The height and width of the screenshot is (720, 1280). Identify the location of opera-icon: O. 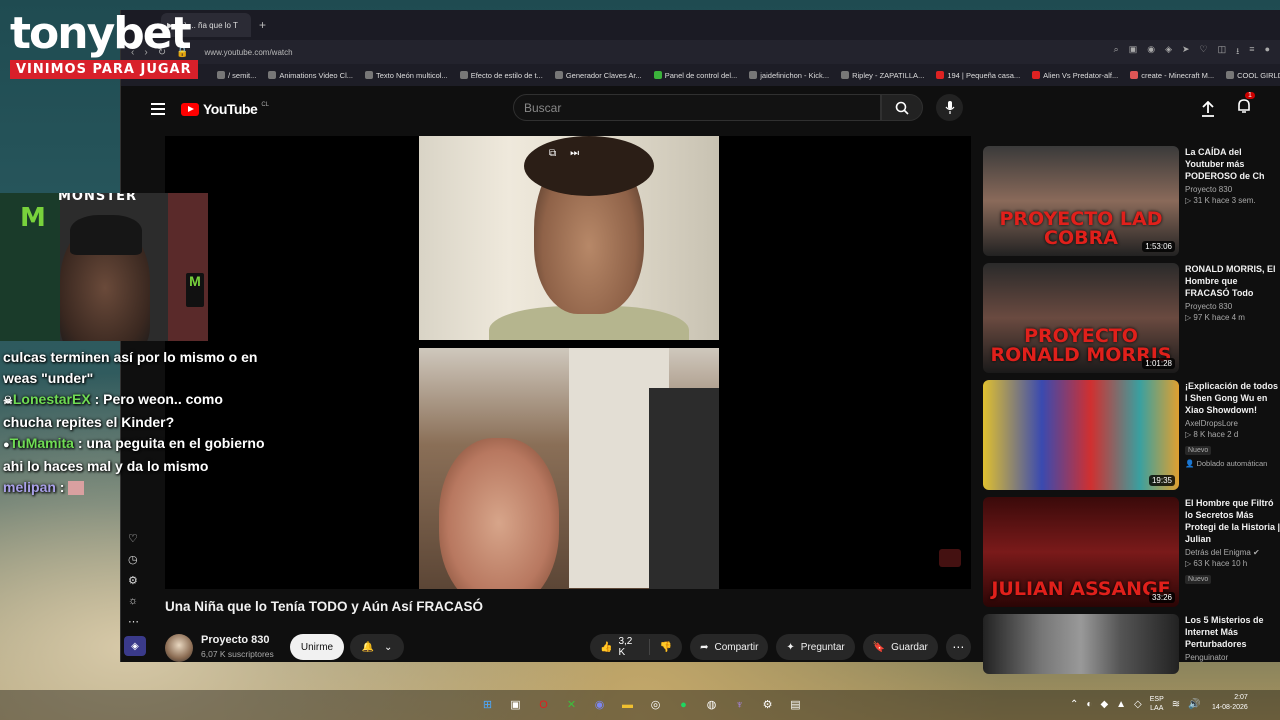
(543, 704).